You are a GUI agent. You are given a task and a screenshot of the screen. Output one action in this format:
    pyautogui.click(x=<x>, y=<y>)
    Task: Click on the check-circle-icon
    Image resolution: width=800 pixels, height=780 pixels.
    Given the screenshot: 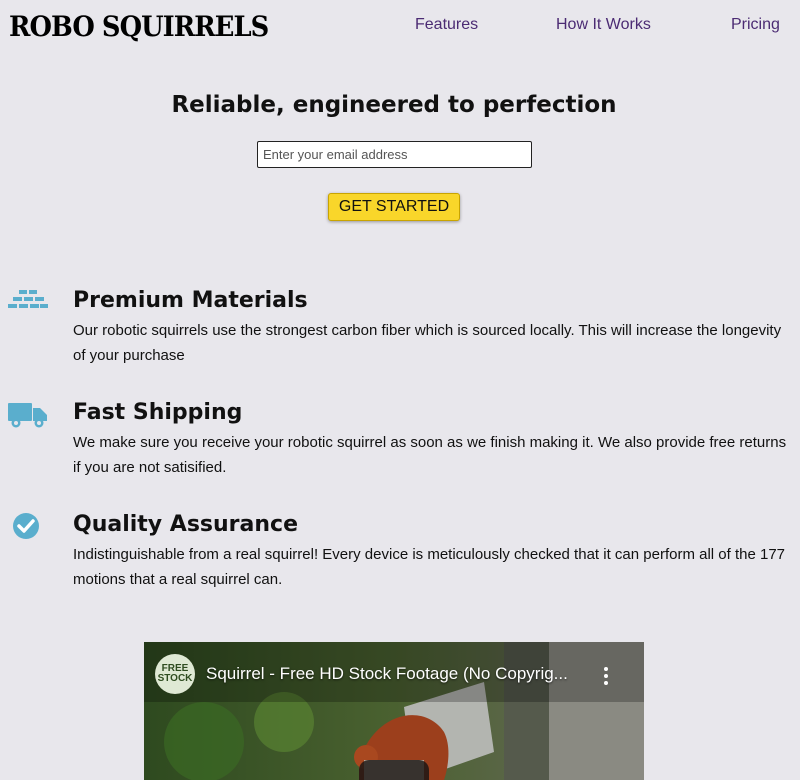 What is the action you would take?
    pyautogui.click(x=26, y=526)
    